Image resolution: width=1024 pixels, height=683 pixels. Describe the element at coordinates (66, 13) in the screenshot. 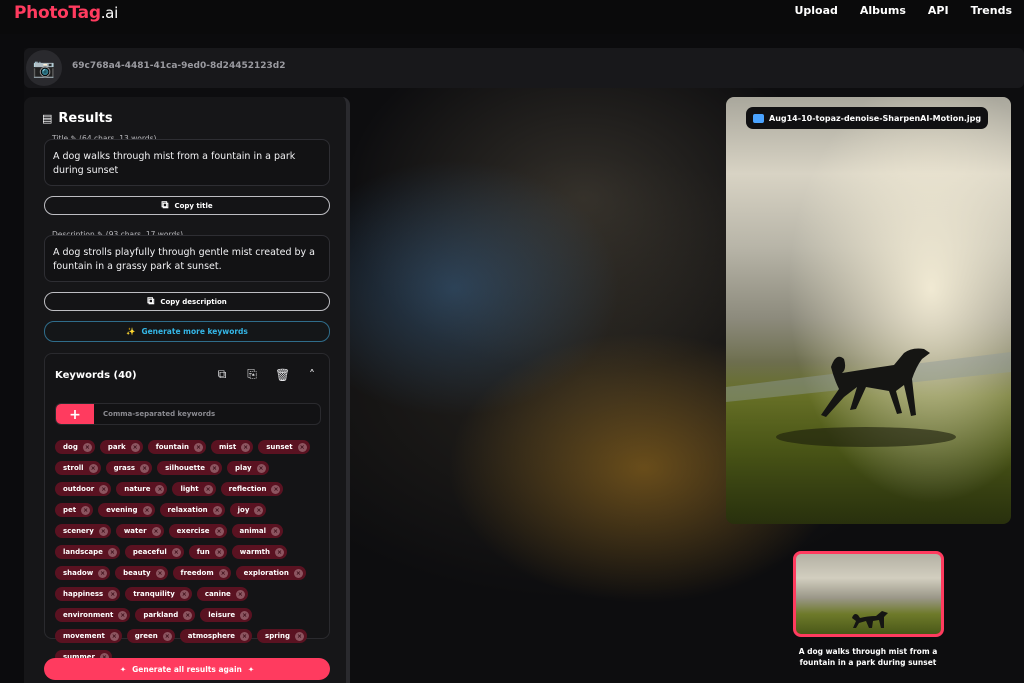

I see `logo: PhotoTag.ai` at that location.